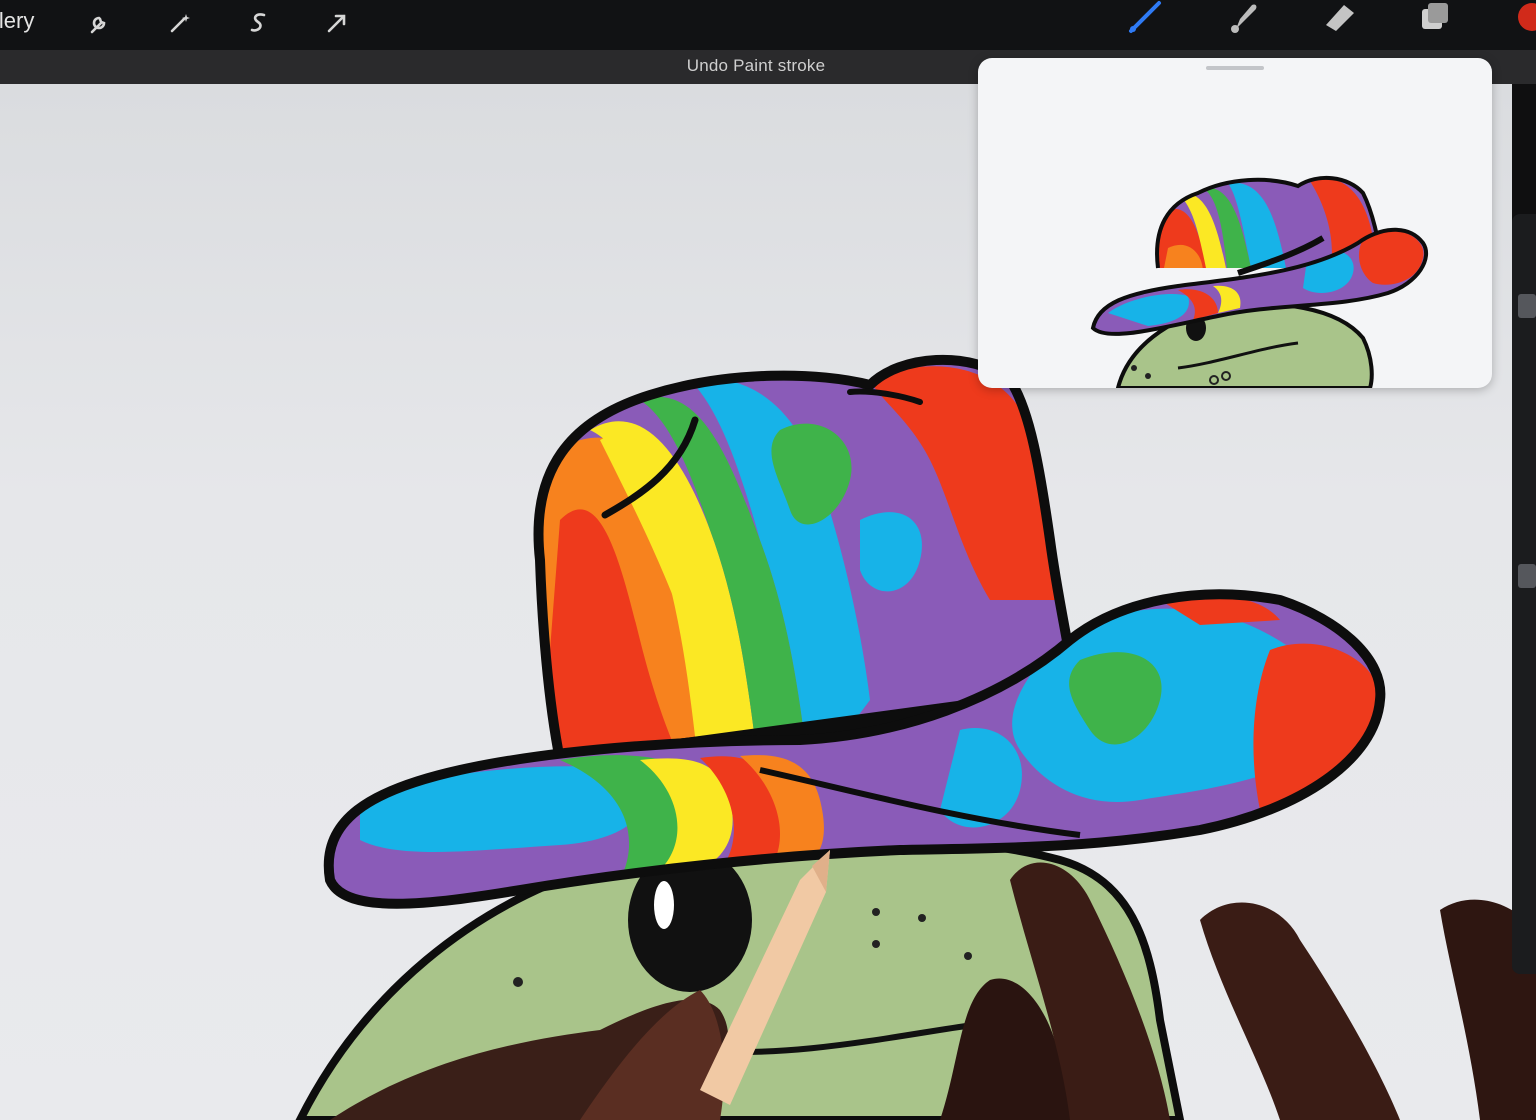  I want to click on reference-image, so click(1259, 281).